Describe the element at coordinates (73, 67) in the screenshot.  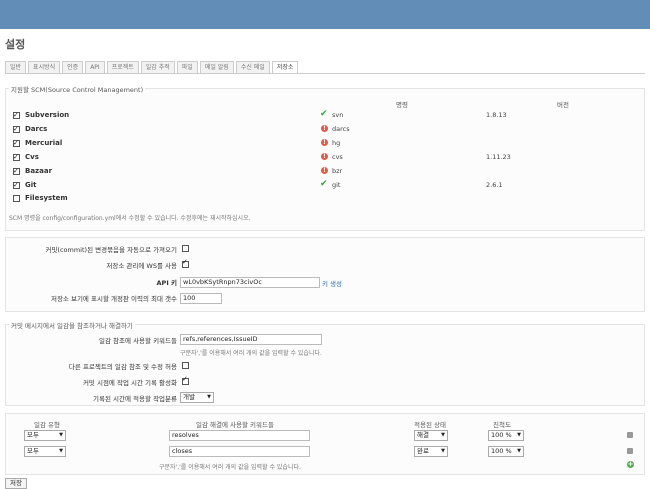
I see `tab-authentication: 인증` at that location.